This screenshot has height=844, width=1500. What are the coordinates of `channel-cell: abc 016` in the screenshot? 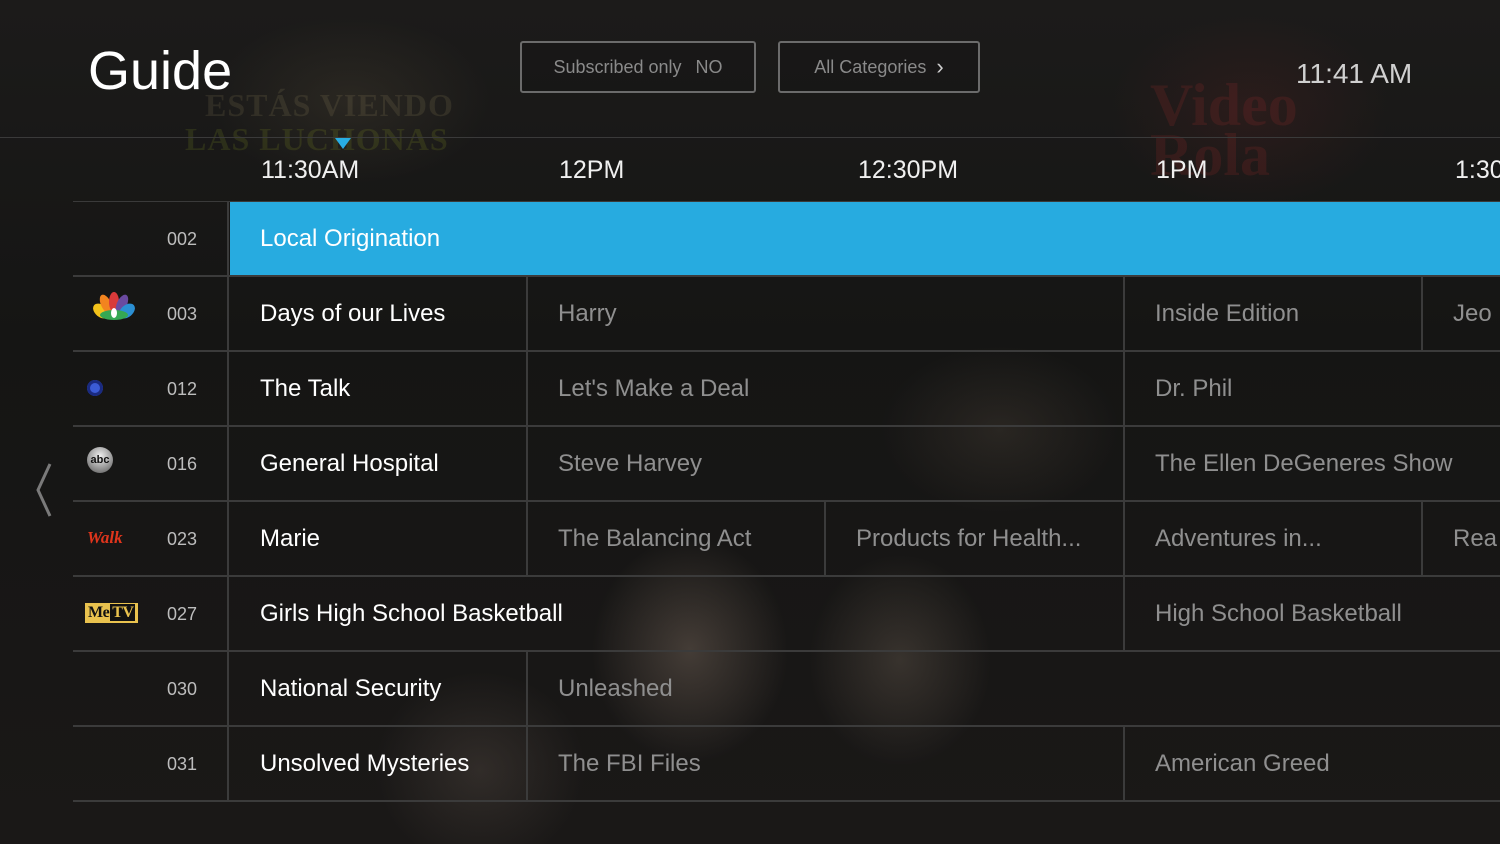 It's located at (151, 463).